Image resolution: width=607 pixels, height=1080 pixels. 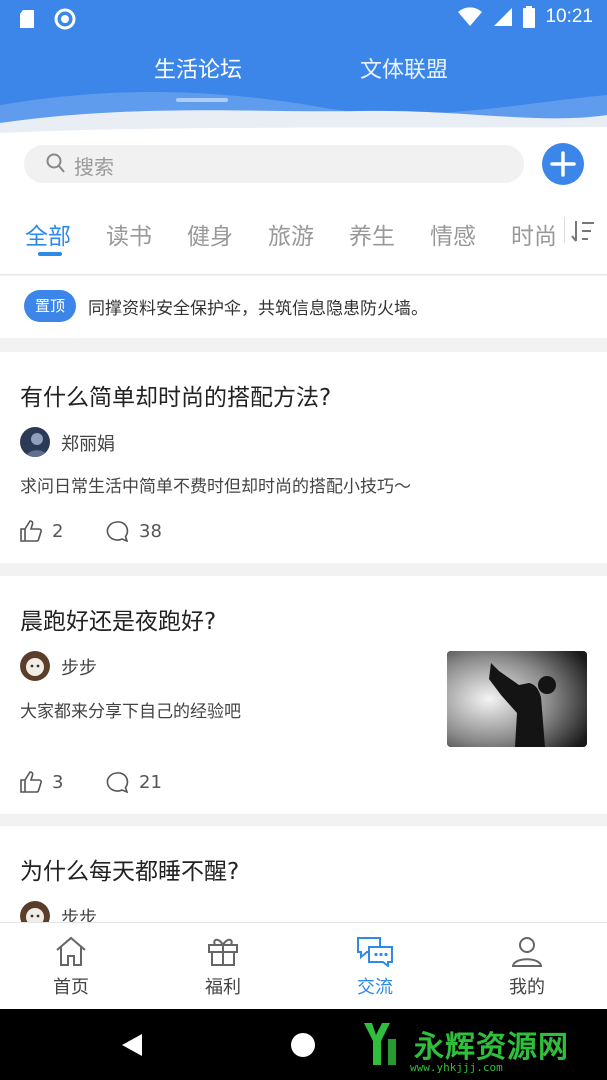 What do you see at coordinates (210, 234) in the screenshot?
I see `category-fitness: 健身` at bounding box center [210, 234].